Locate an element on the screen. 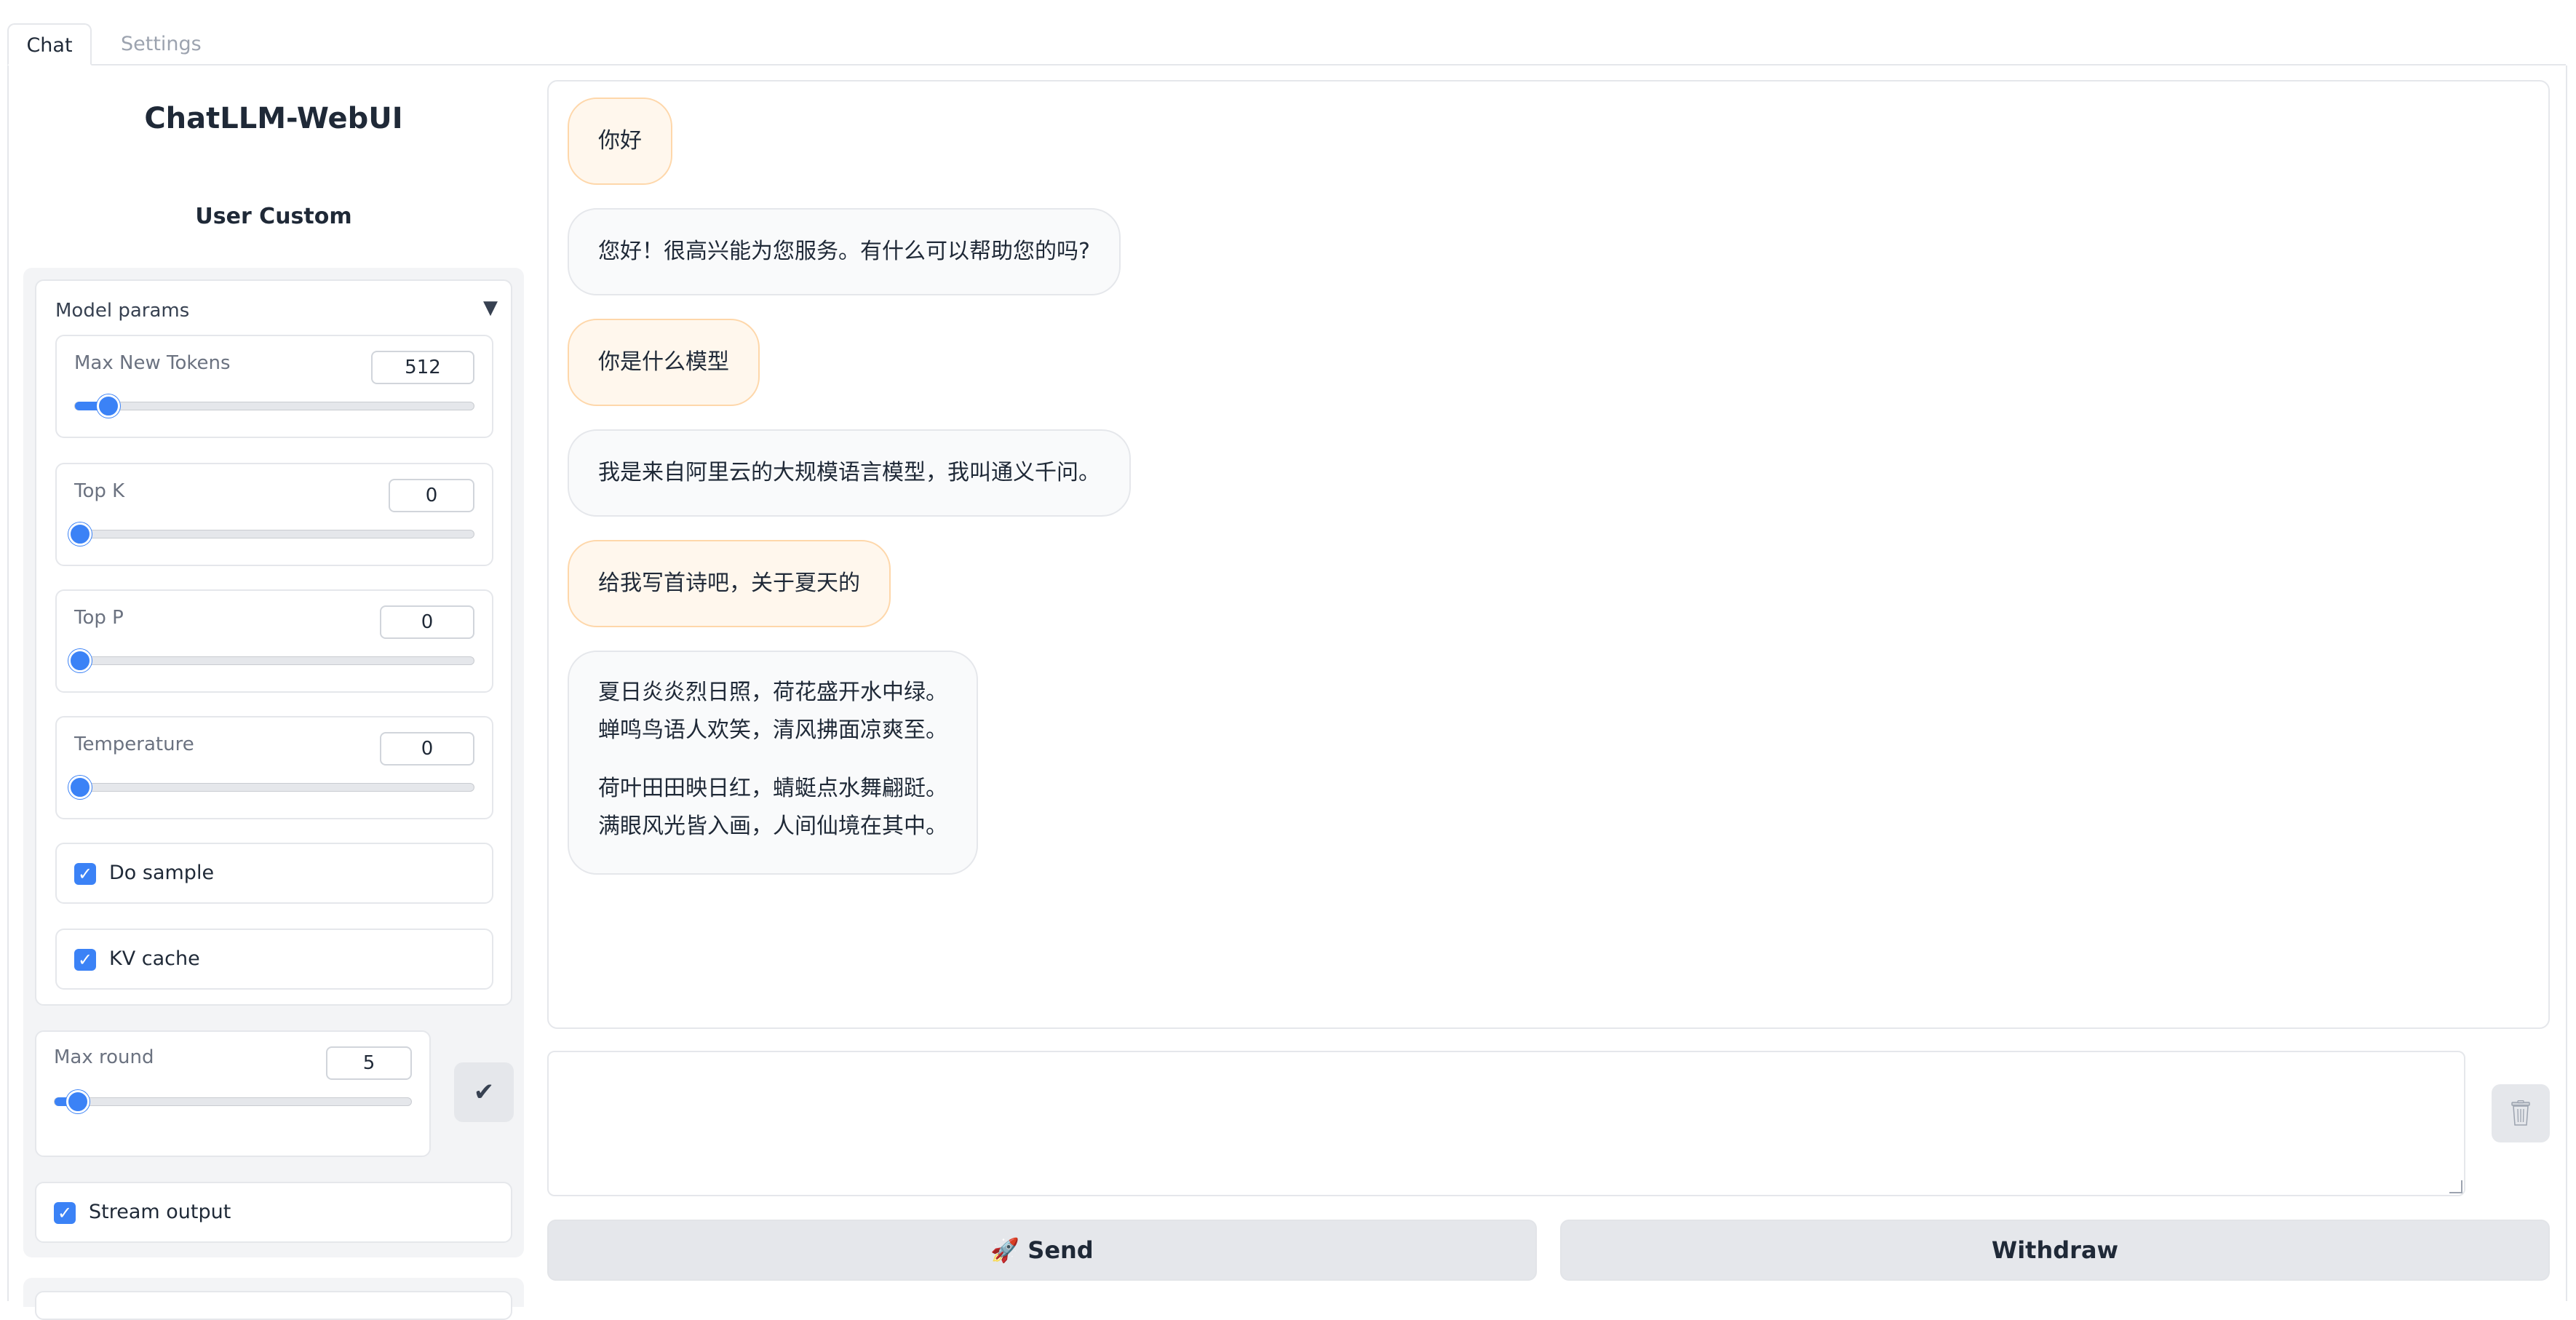 Image resolution: width=2576 pixels, height=1320 pixels. top-p-input: 0 is located at coordinates (427, 622).